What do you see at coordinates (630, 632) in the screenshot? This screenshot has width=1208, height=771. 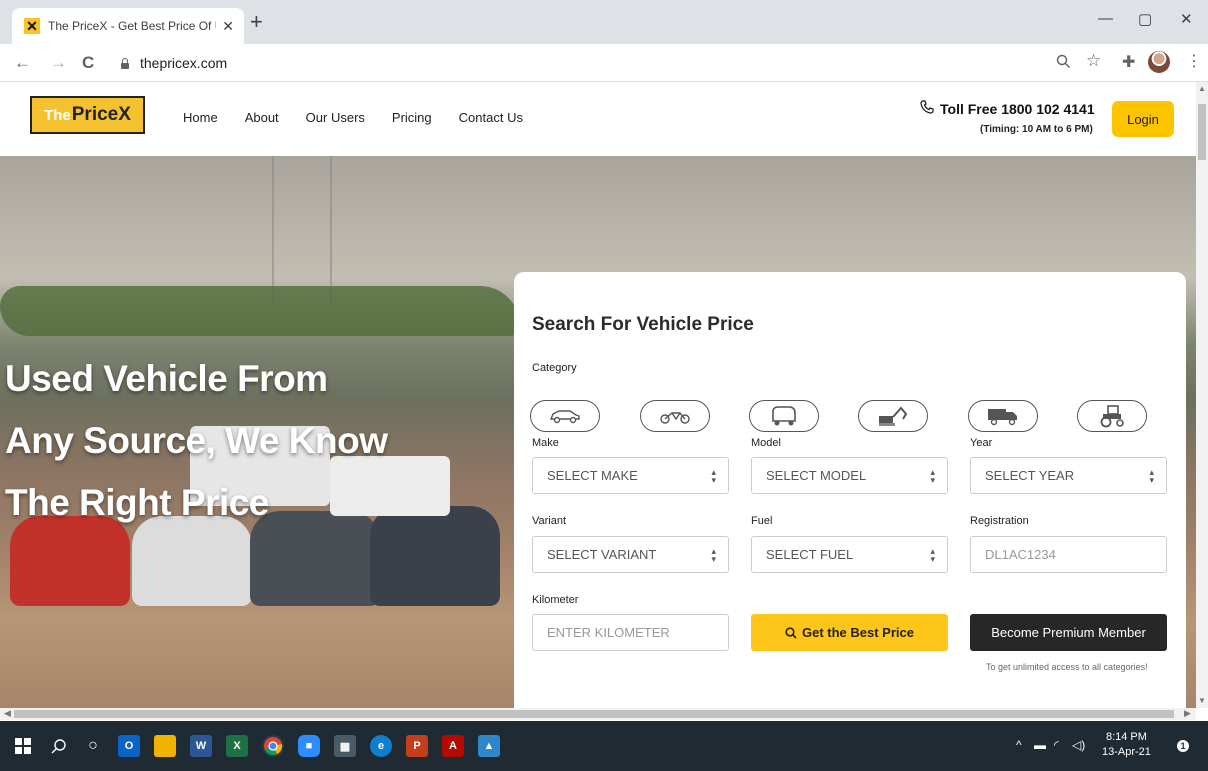 I see `kilometer-input: ENTER KILOMETER` at bounding box center [630, 632].